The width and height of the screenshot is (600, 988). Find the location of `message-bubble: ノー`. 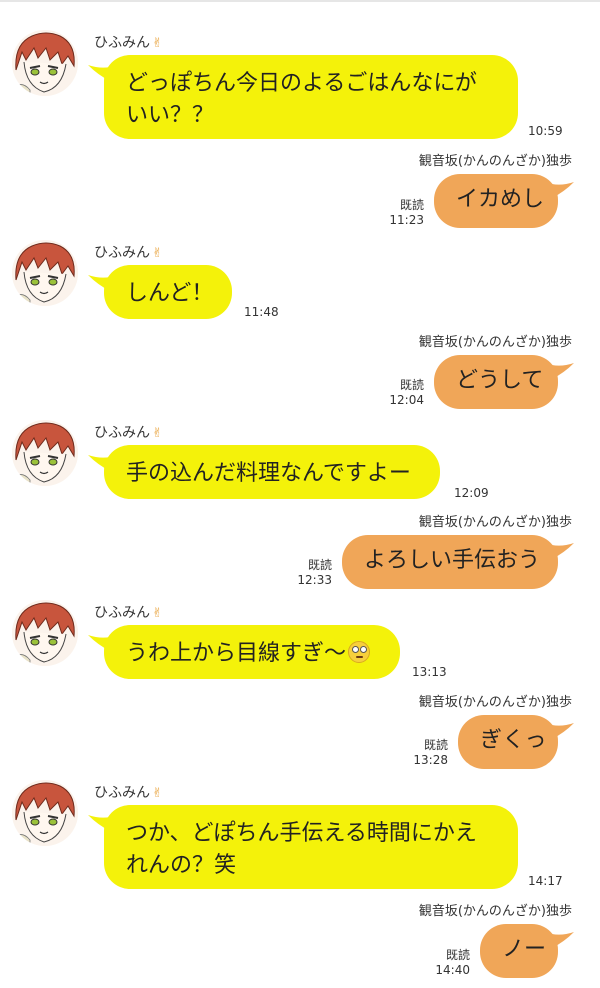

message-bubble: ノー is located at coordinates (519, 951).